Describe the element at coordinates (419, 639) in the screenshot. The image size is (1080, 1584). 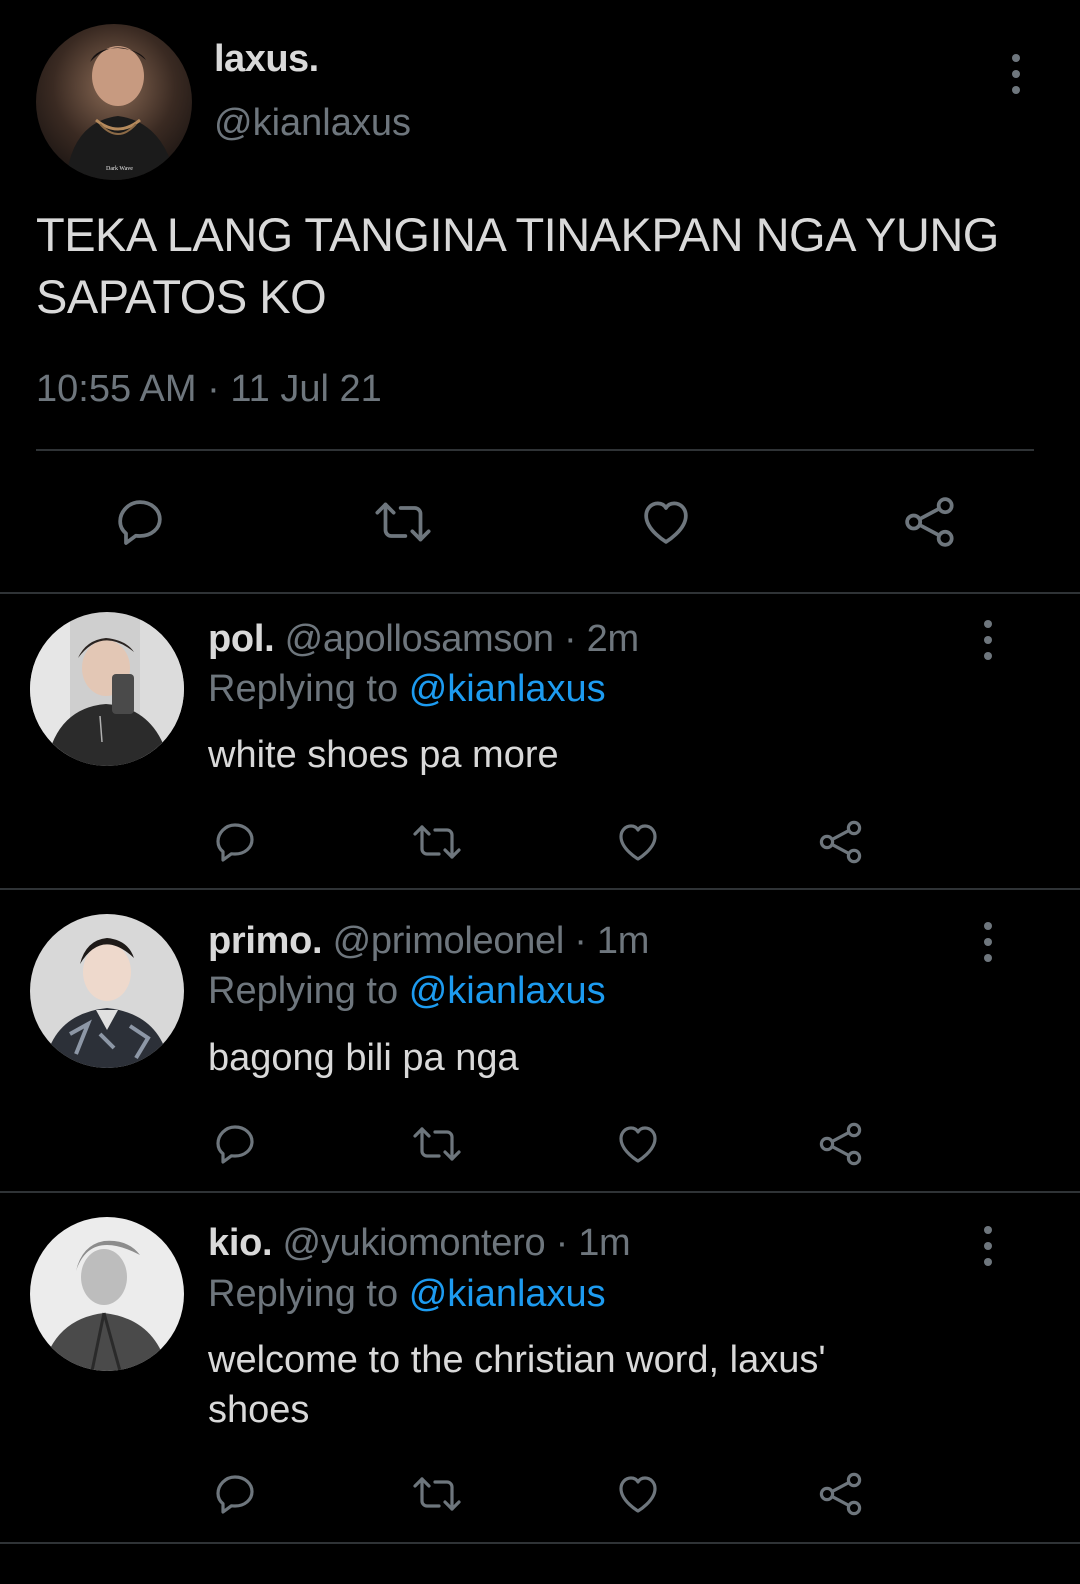
I see `reply-author-handle: @apollosamson` at that location.